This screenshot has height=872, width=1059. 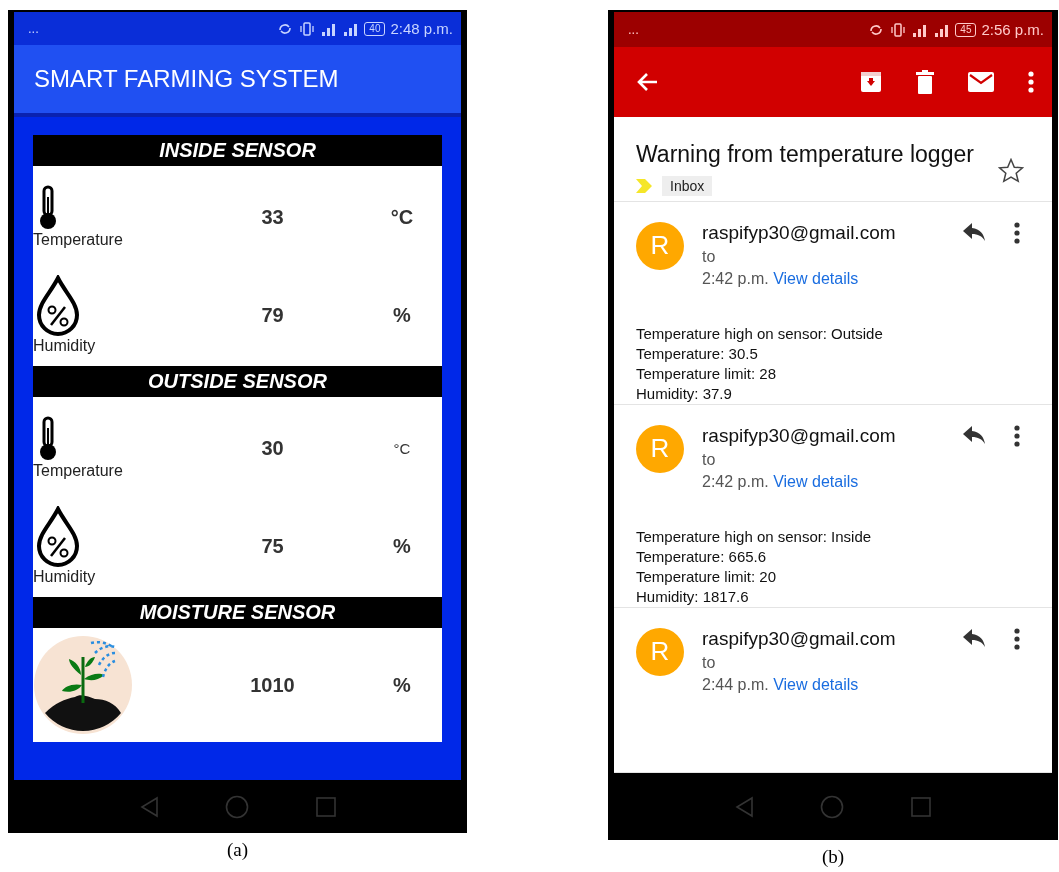 What do you see at coordinates (647, 82) in the screenshot?
I see `back-arrow-icon` at bounding box center [647, 82].